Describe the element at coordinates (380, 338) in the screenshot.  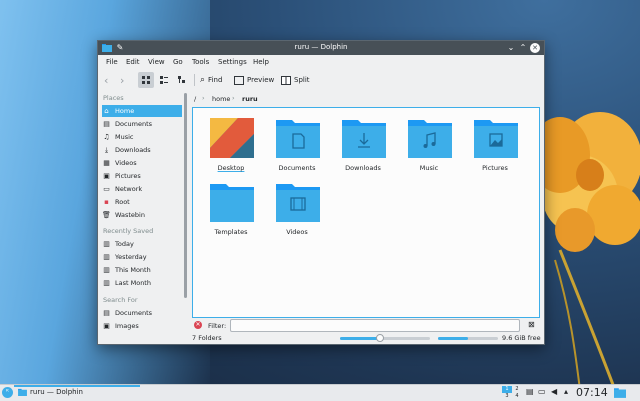
I see `zoom-slider-handle` at that location.